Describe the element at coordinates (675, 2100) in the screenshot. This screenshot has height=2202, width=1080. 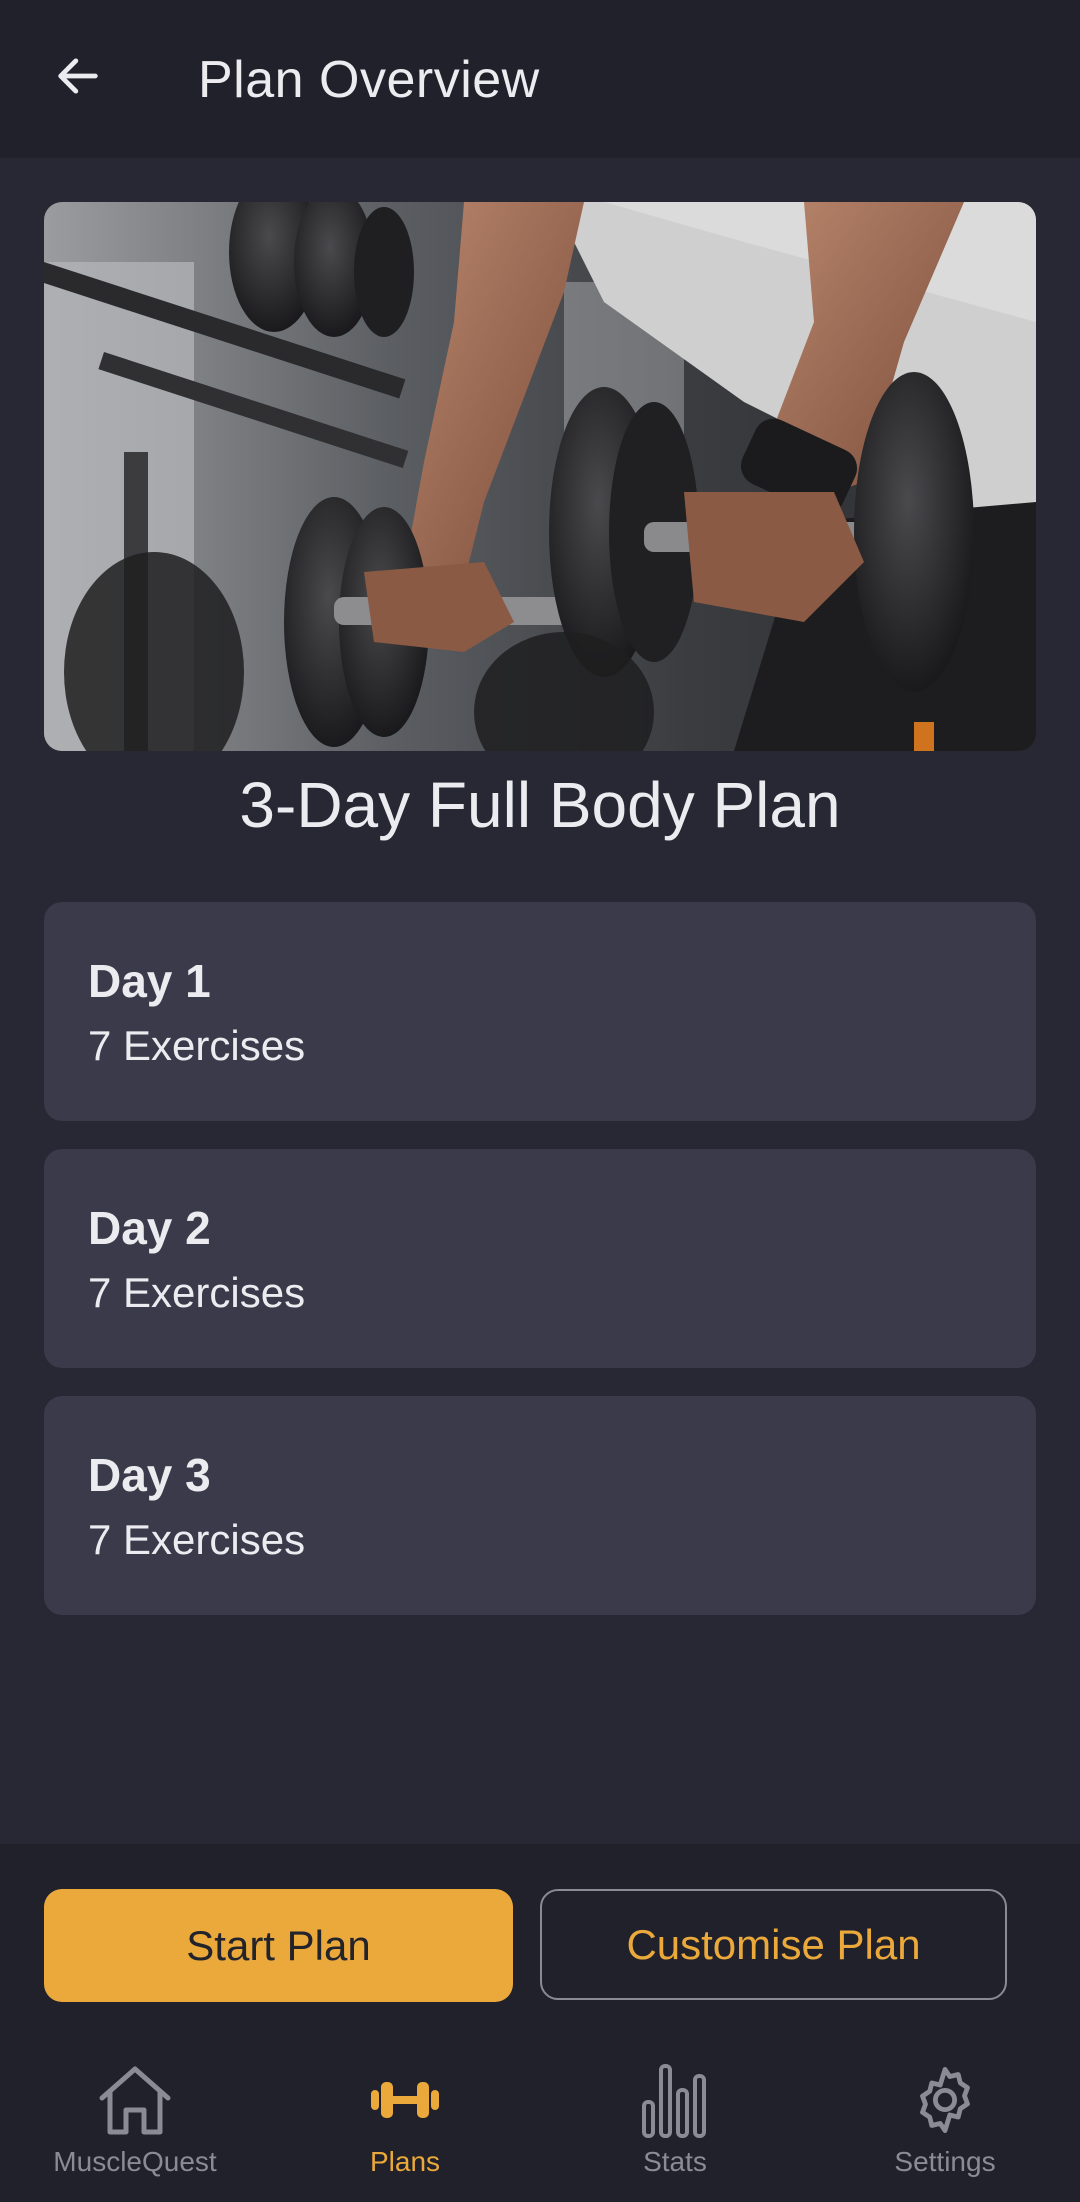
I see `bar-chart-icon` at that location.